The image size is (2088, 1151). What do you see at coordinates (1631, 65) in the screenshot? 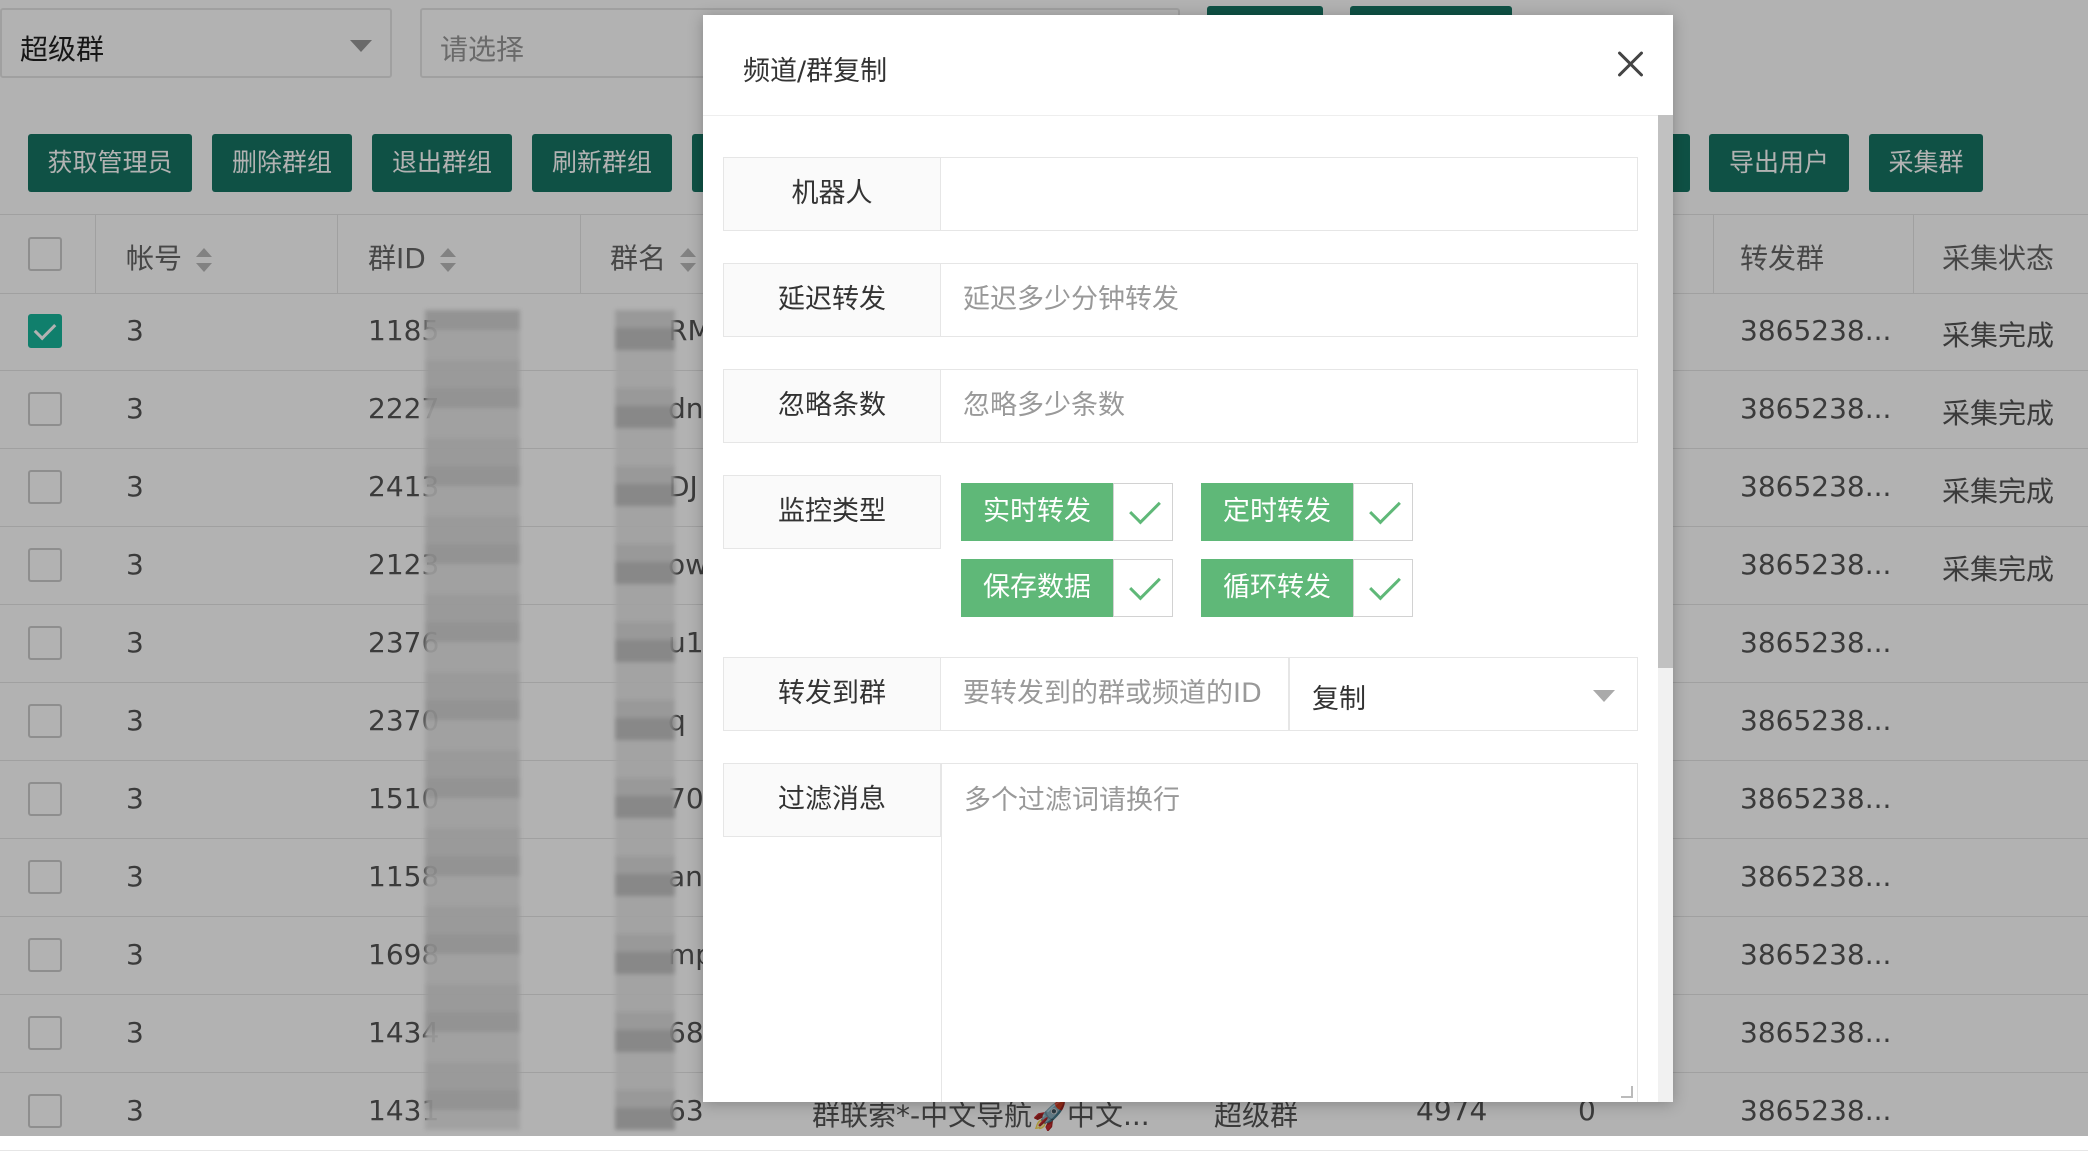
I see `close-icon` at bounding box center [1631, 65].